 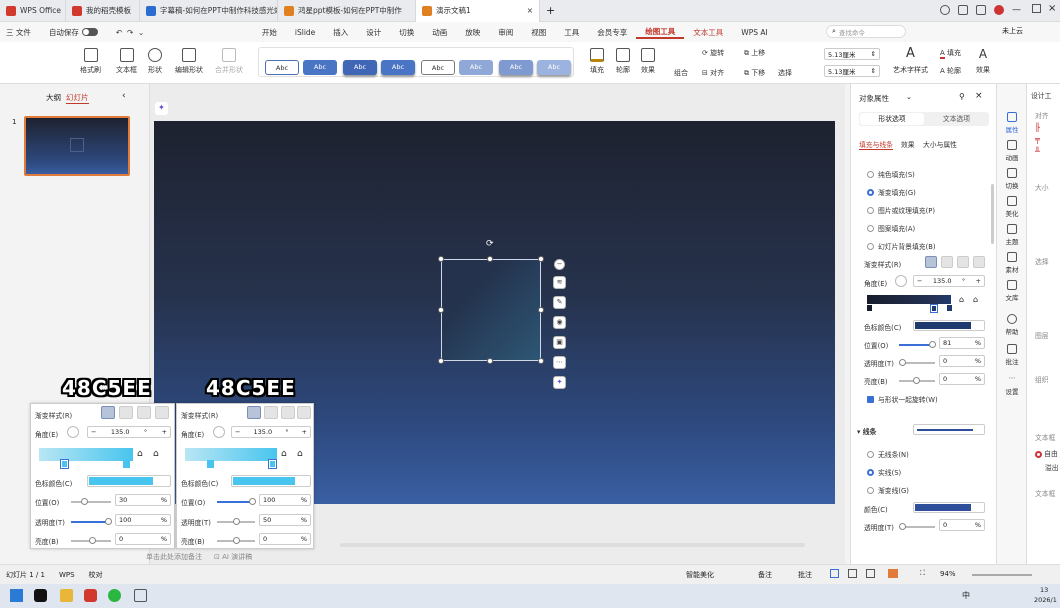 I want to click on fill-solid-option: 纯色填充(S), so click(x=891, y=174).